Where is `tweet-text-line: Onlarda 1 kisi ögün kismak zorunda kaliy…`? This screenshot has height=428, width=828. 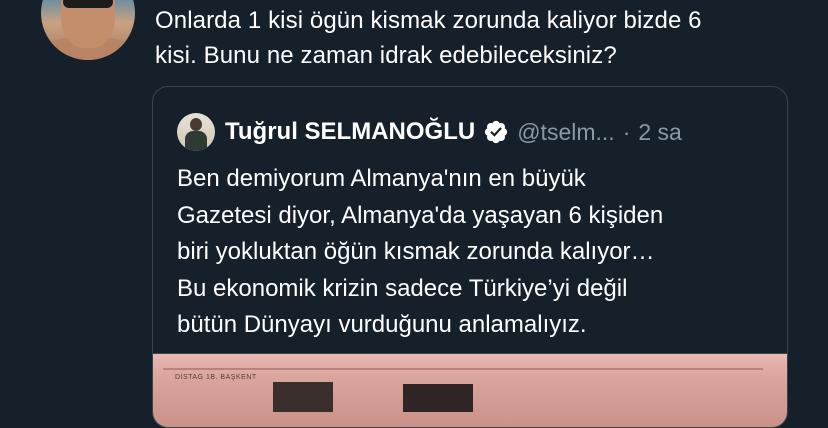
tweet-text-line: Onlarda 1 kisi ögün kismak zorunda kaliy… is located at coordinates (428, 20).